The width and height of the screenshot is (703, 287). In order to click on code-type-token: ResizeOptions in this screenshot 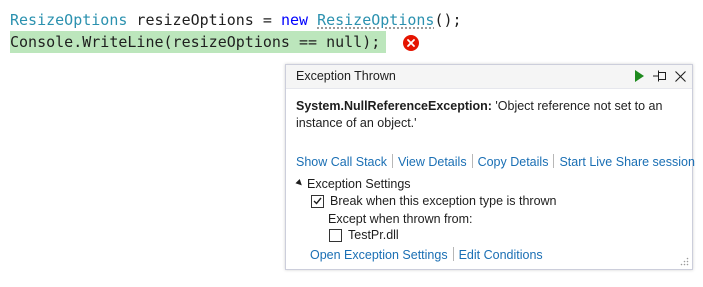, I will do `click(69, 20)`.